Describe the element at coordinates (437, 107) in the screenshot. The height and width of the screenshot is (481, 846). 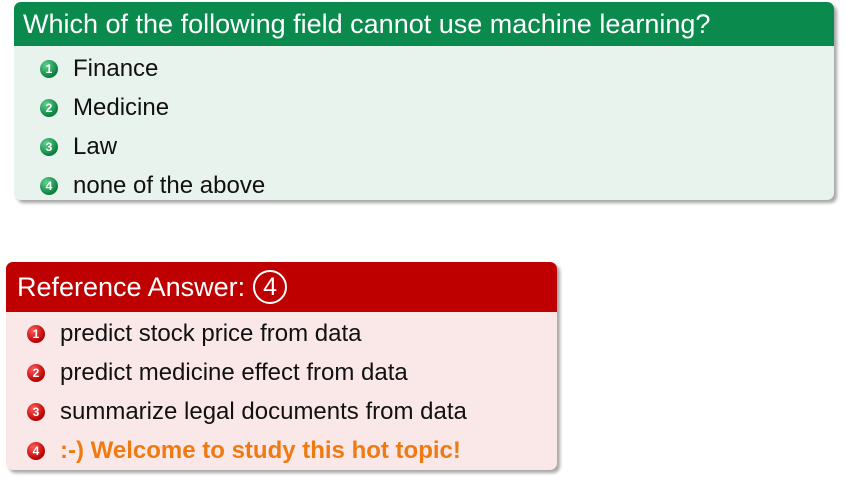
I see `option-item: 2 Medicine` at that location.